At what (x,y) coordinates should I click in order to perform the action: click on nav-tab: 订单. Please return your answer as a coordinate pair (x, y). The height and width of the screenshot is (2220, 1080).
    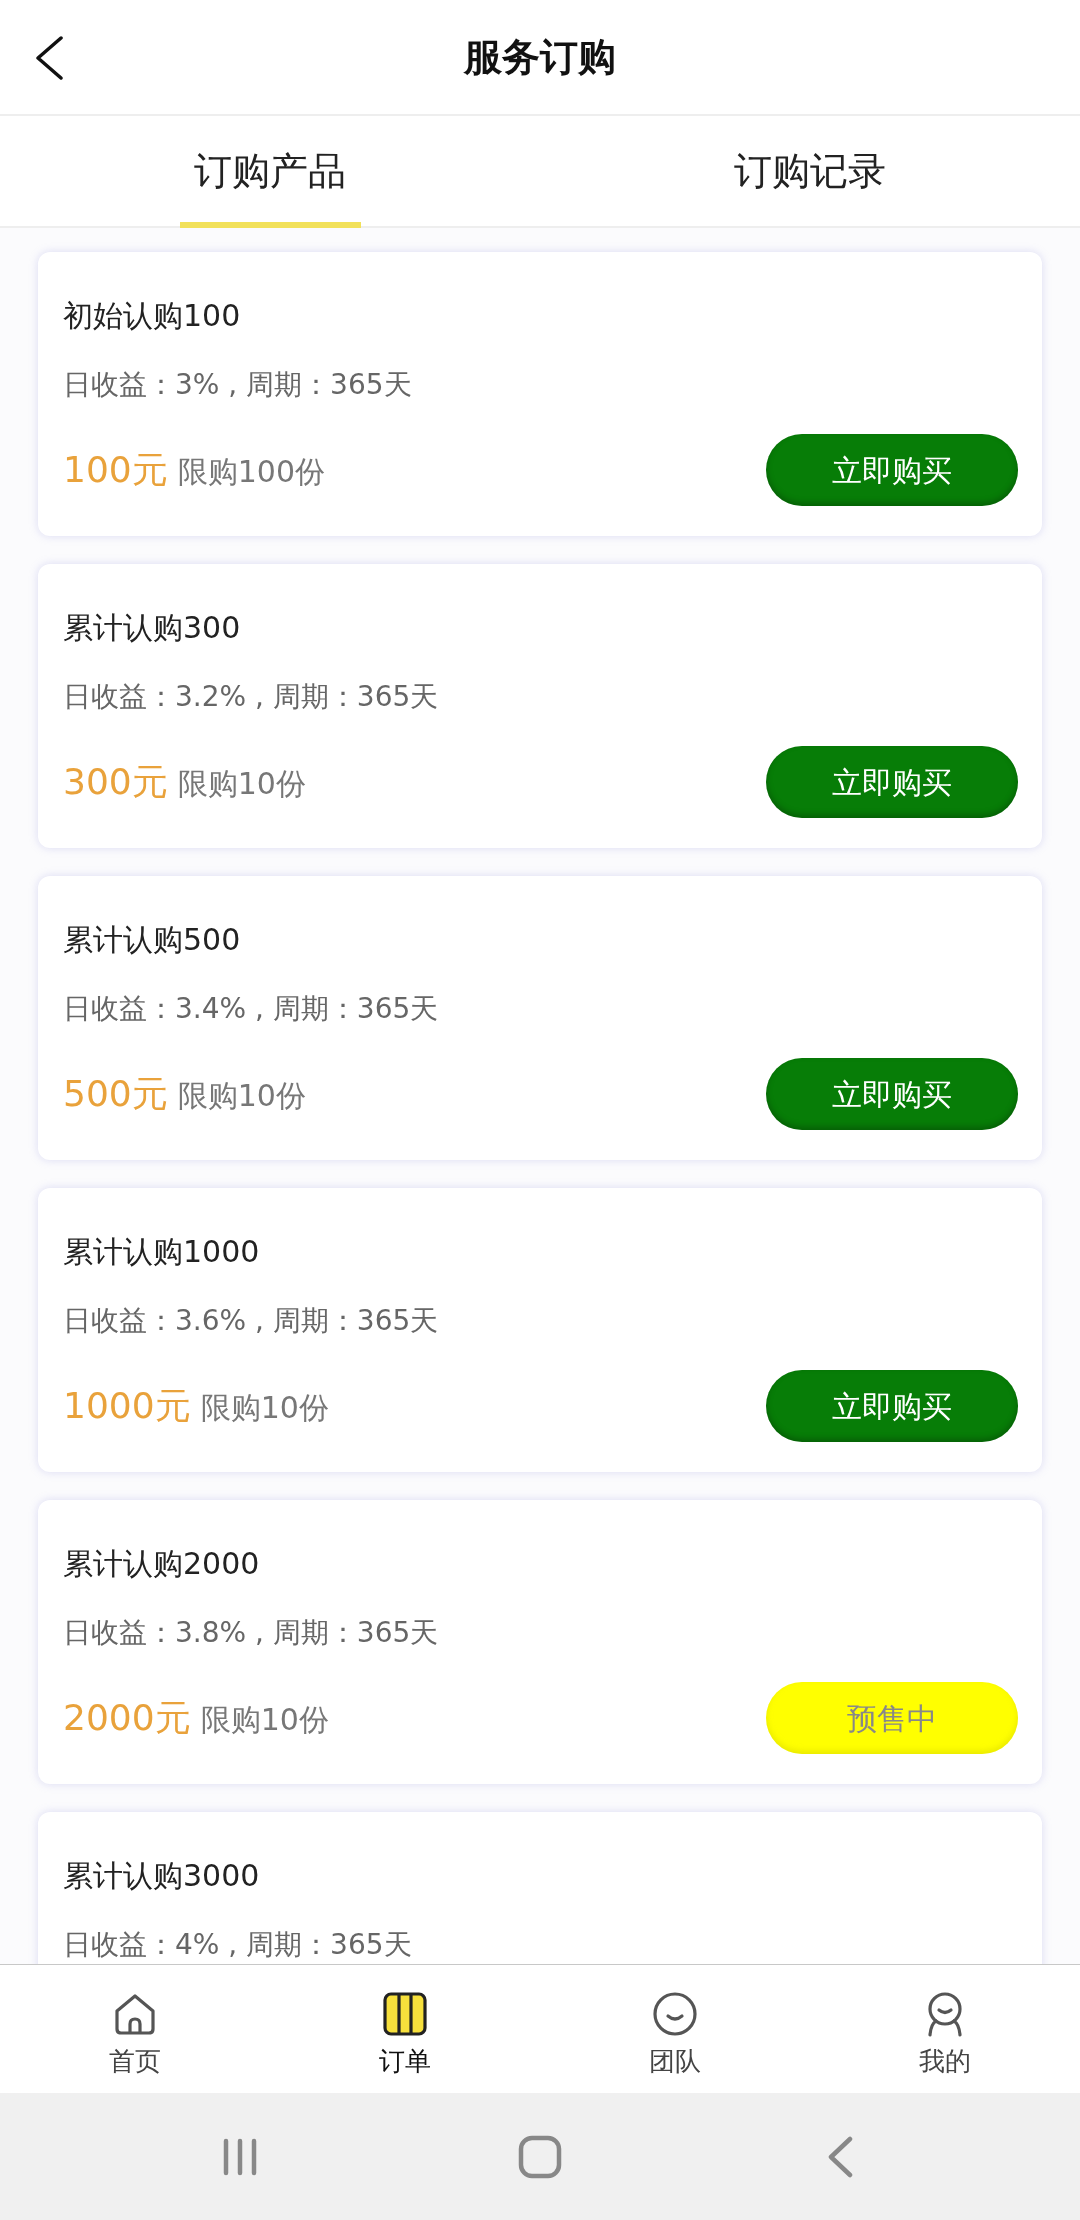
    Looking at the image, I should click on (405, 2034).